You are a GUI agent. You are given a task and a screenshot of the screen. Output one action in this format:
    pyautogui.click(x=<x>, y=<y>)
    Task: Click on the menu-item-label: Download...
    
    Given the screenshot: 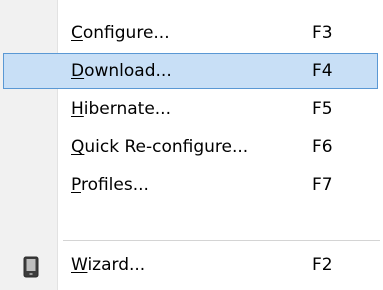 What is the action you would take?
    pyautogui.click(x=121, y=71)
    